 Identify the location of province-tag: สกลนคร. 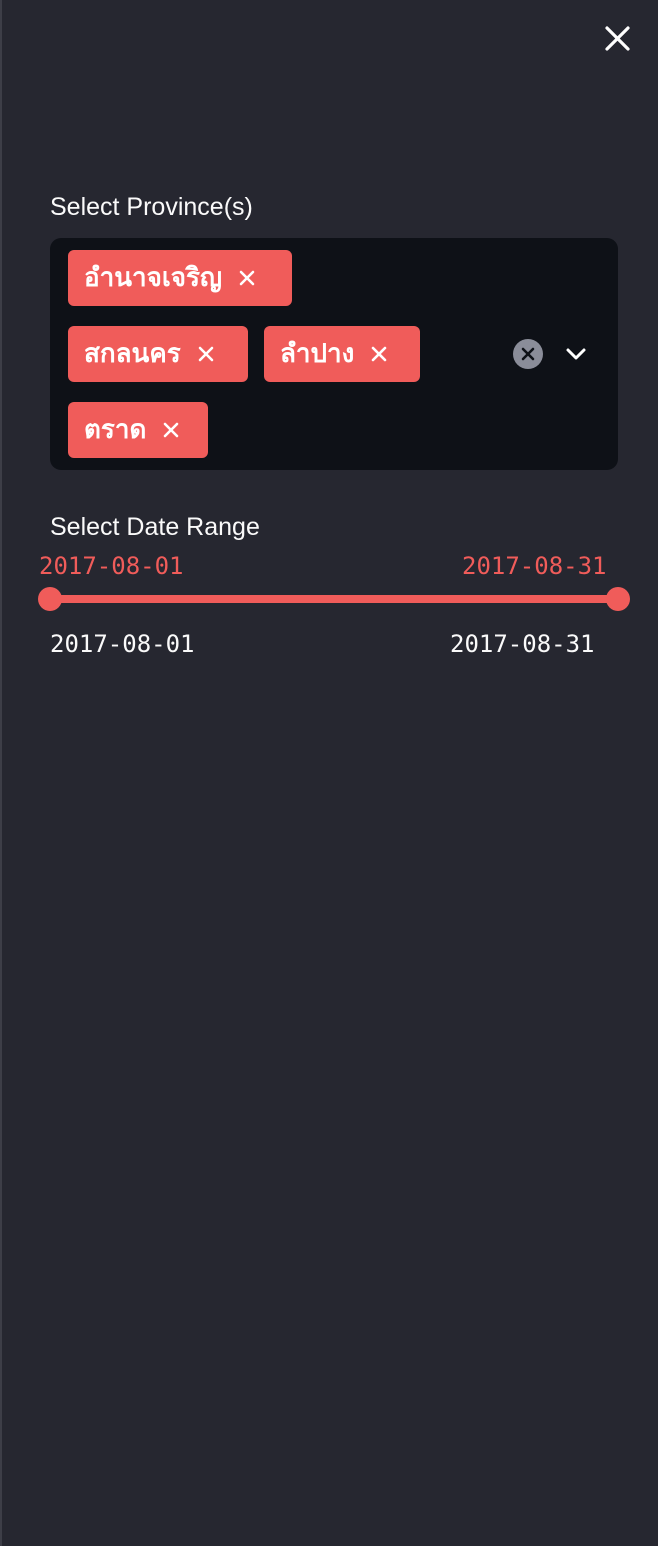
(158, 354).